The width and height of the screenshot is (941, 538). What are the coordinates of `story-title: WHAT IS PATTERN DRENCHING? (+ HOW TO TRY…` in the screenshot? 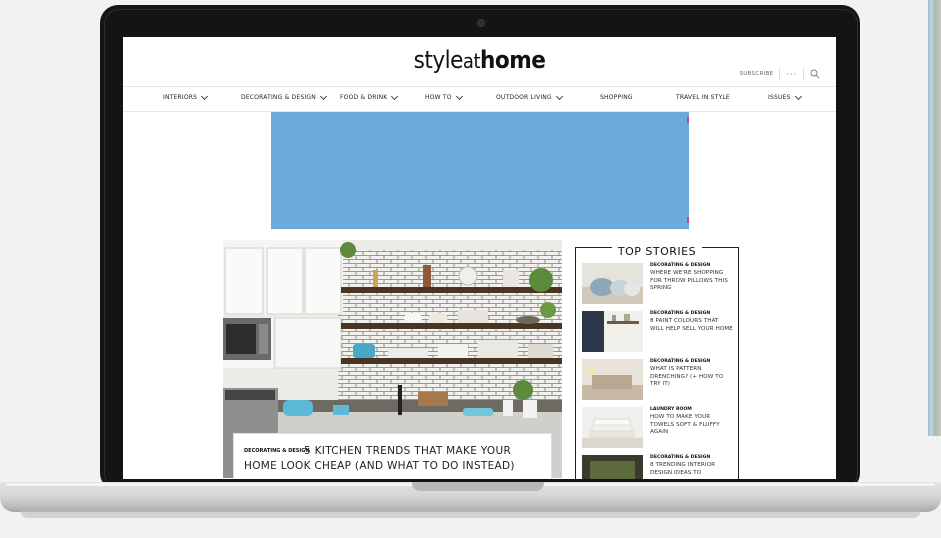 It's located at (692, 377).